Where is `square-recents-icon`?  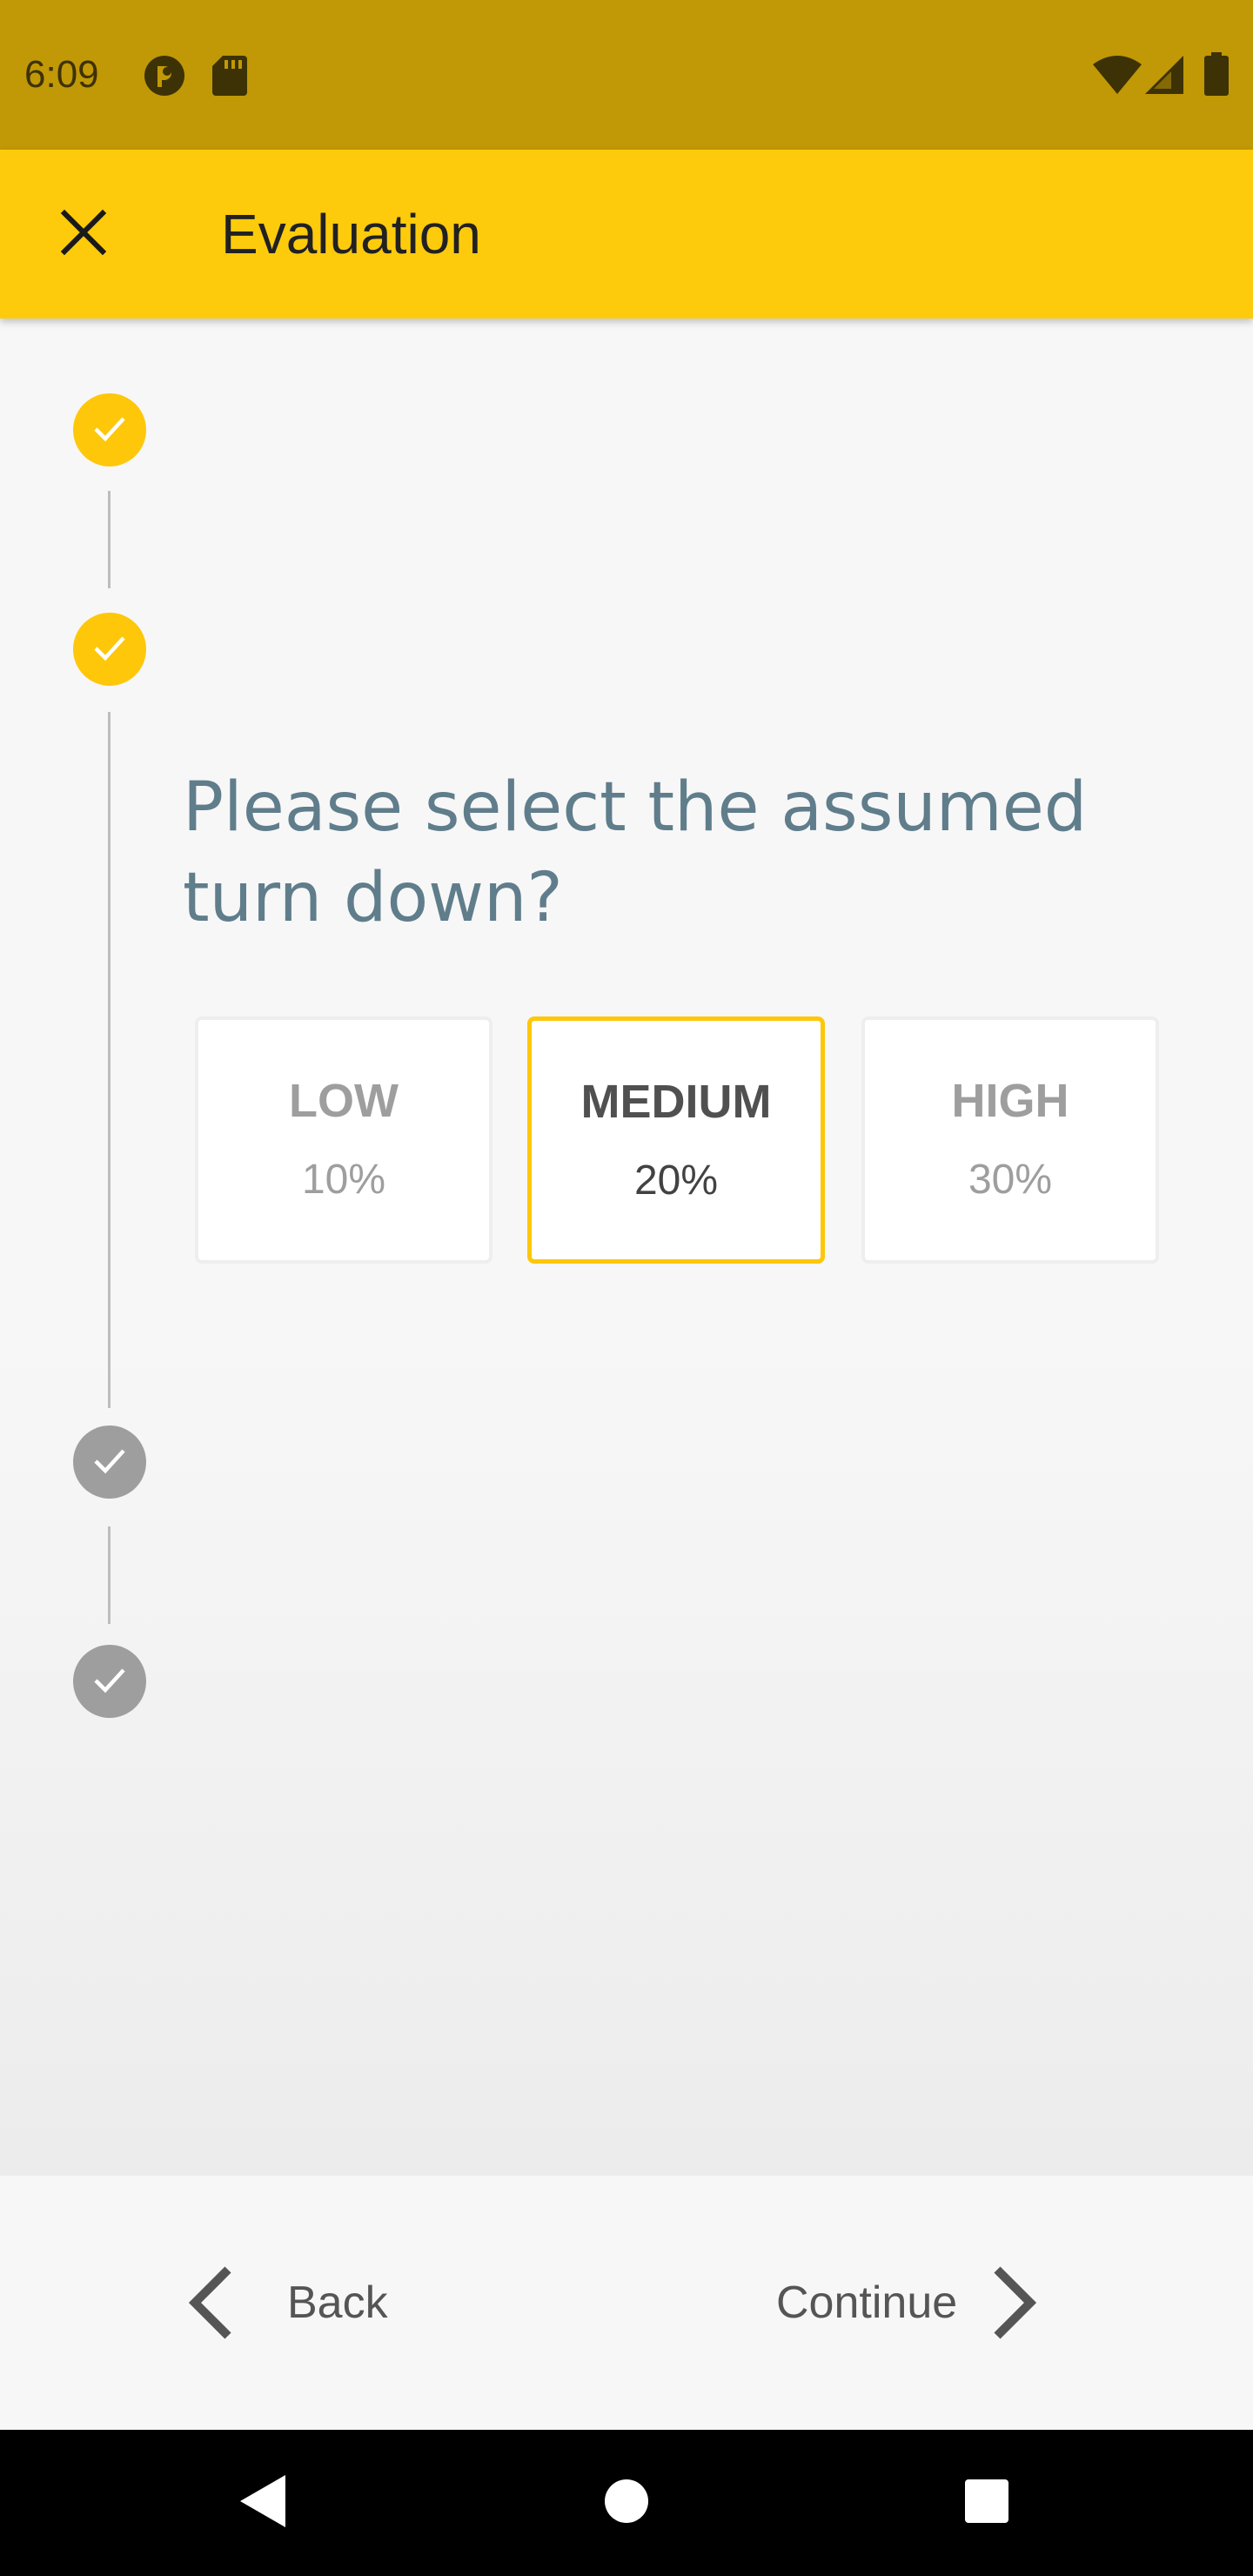
square-recents-icon is located at coordinates (986, 2504).